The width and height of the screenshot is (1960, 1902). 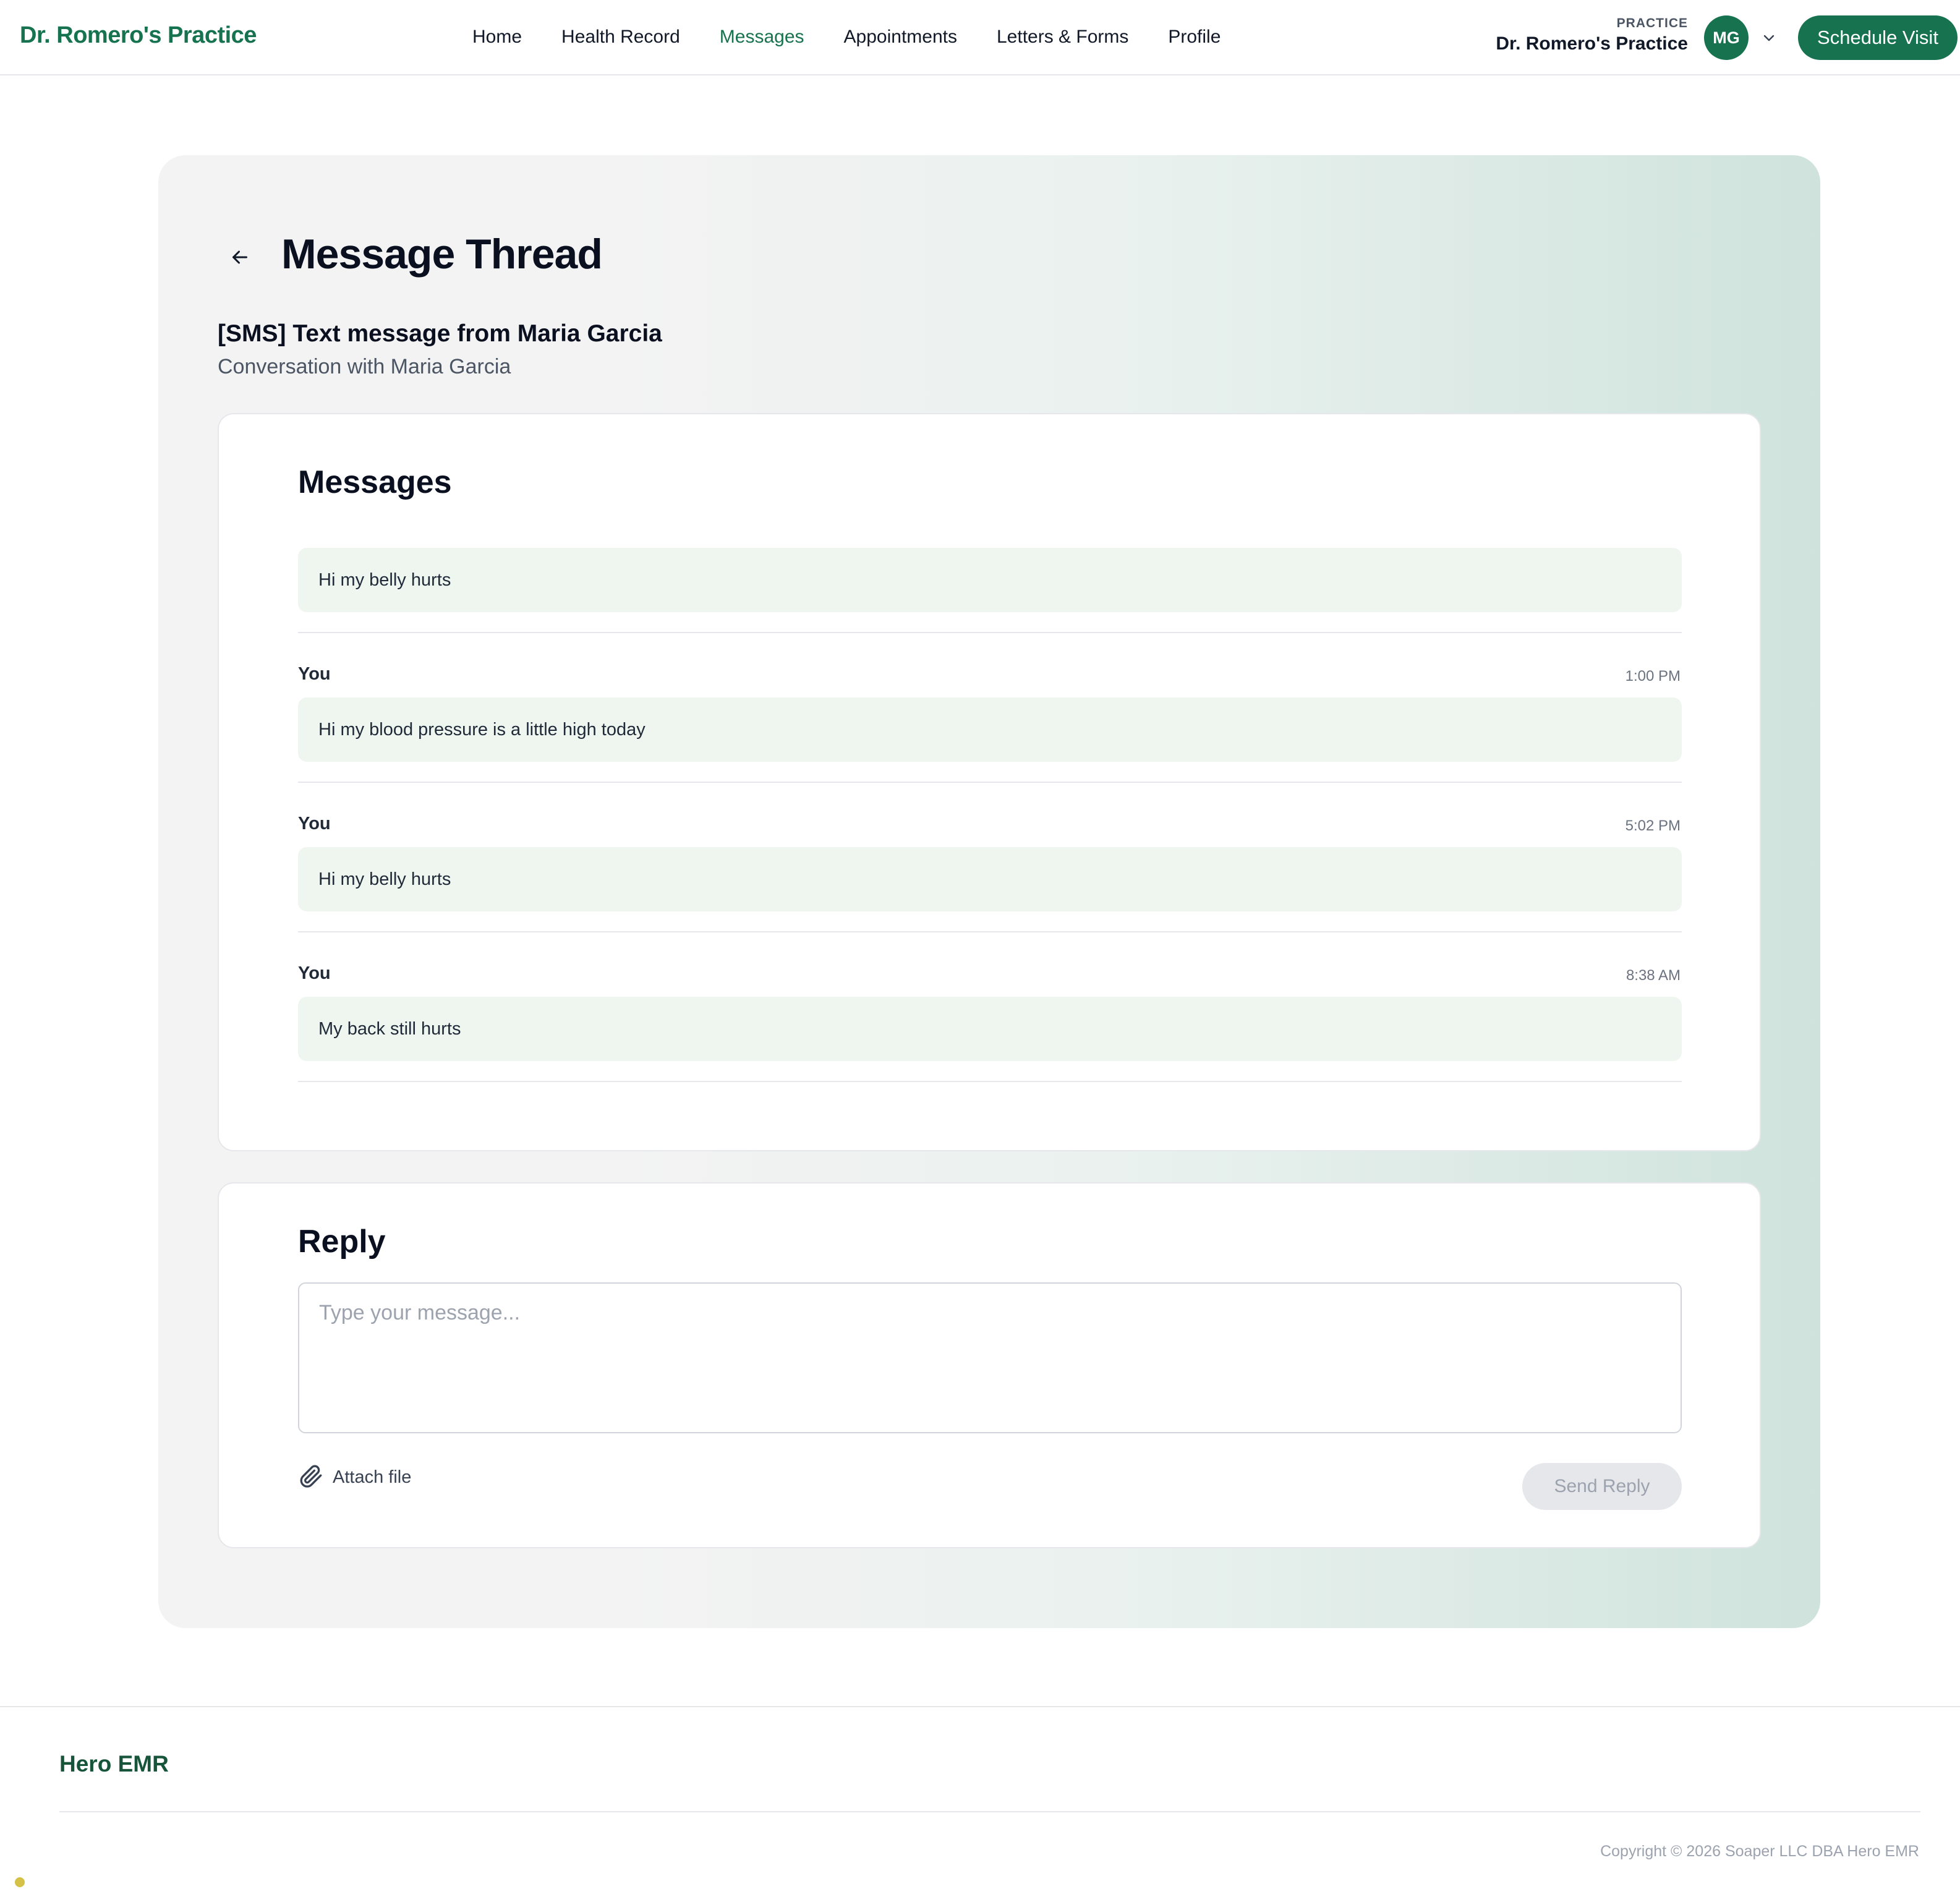 I want to click on page-title: Message Thread, so click(x=442, y=254).